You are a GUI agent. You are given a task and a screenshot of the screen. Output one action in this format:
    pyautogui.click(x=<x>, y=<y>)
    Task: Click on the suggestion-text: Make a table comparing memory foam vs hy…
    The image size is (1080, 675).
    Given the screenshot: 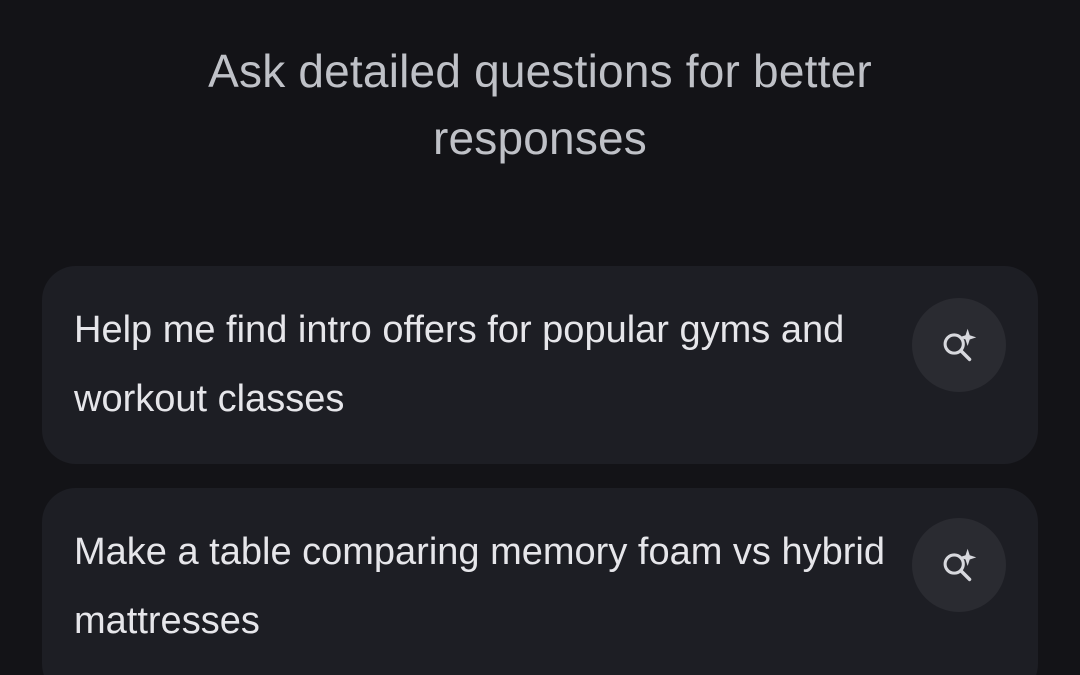 What is the action you would take?
    pyautogui.click(x=479, y=586)
    